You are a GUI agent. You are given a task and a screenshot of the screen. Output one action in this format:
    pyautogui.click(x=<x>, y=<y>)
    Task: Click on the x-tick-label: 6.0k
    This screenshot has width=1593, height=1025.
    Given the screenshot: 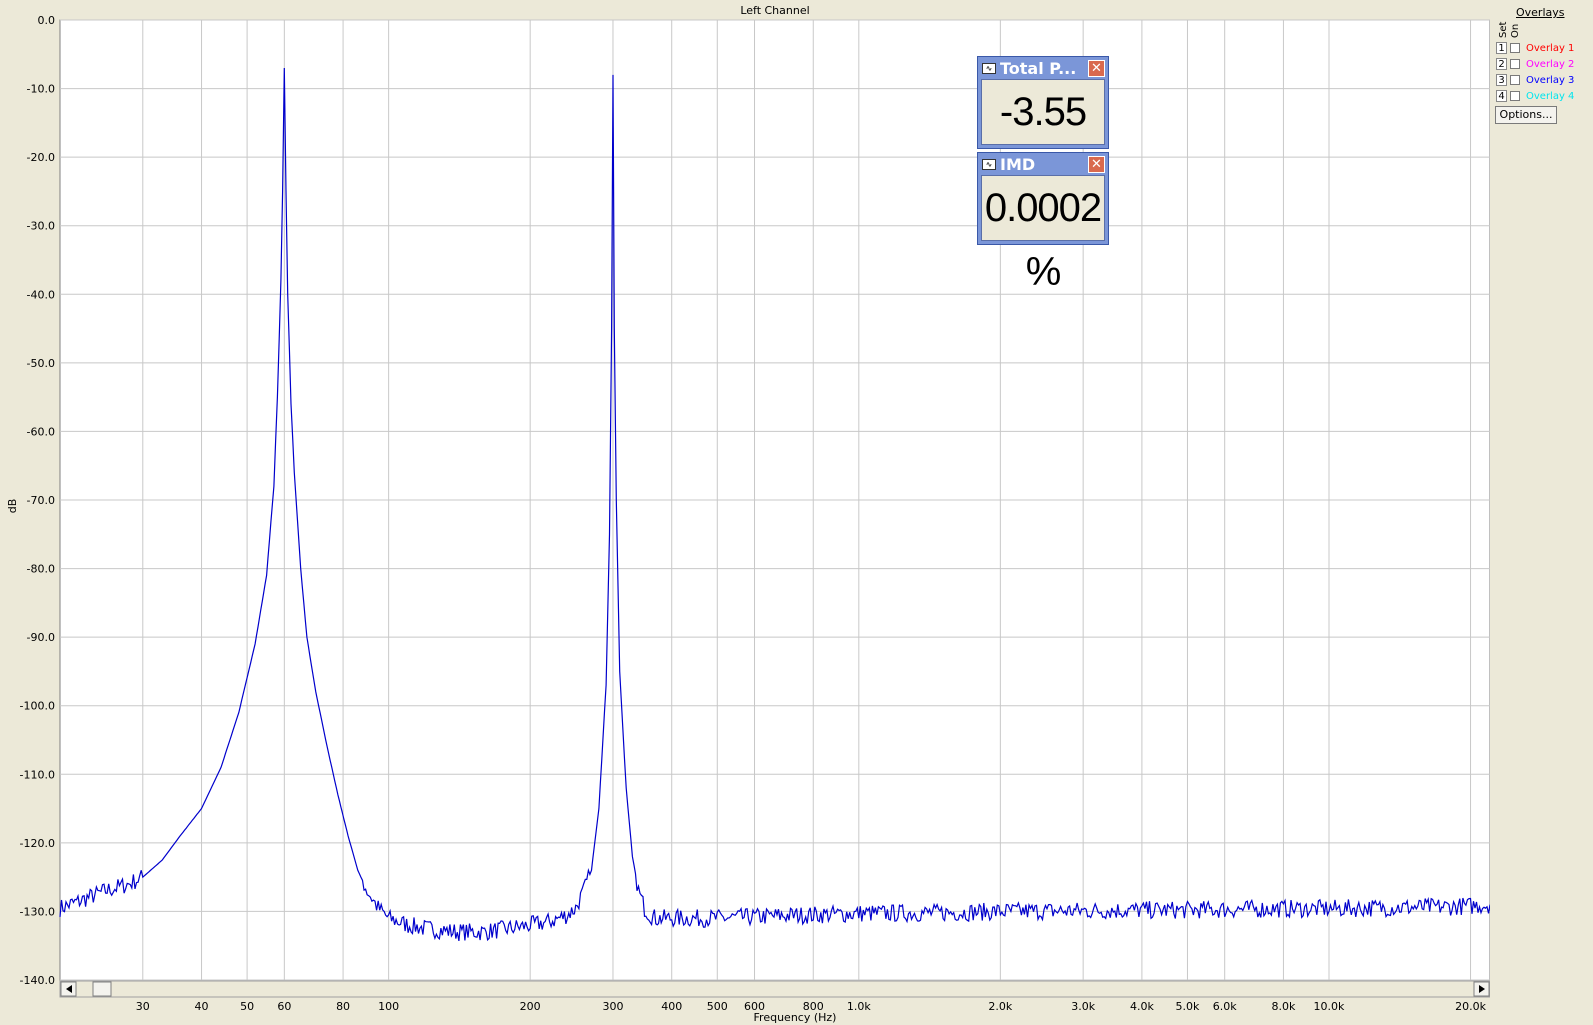 What is the action you would take?
    pyautogui.click(x=1225, y=1006)
    